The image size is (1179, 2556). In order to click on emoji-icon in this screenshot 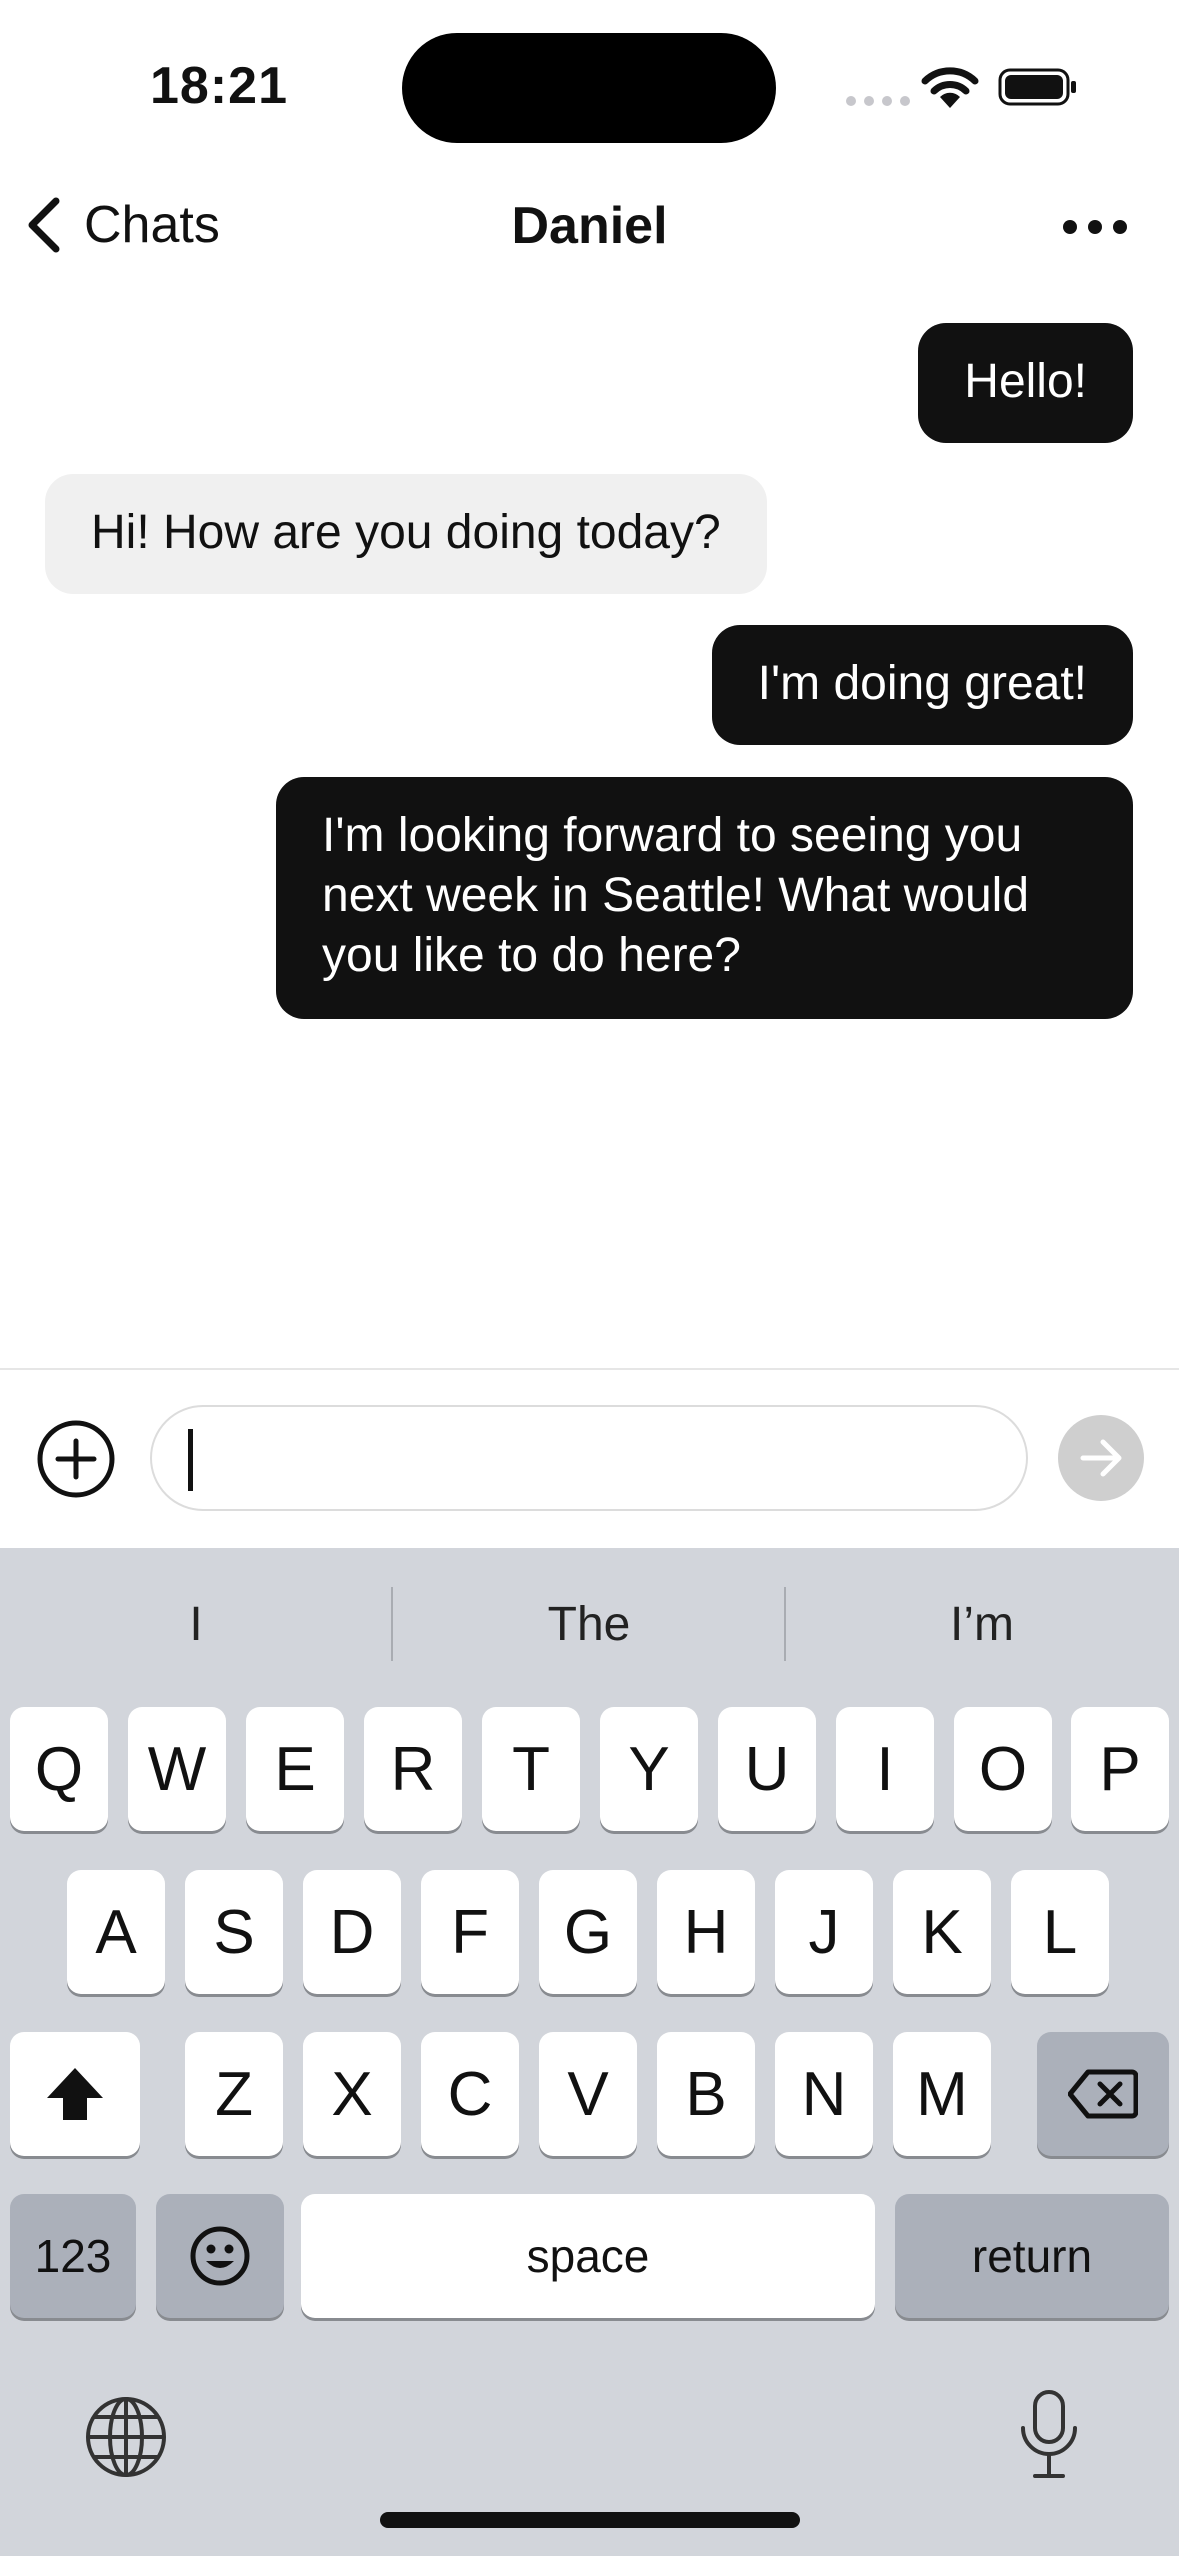, I will do `click(220, 2256)`.